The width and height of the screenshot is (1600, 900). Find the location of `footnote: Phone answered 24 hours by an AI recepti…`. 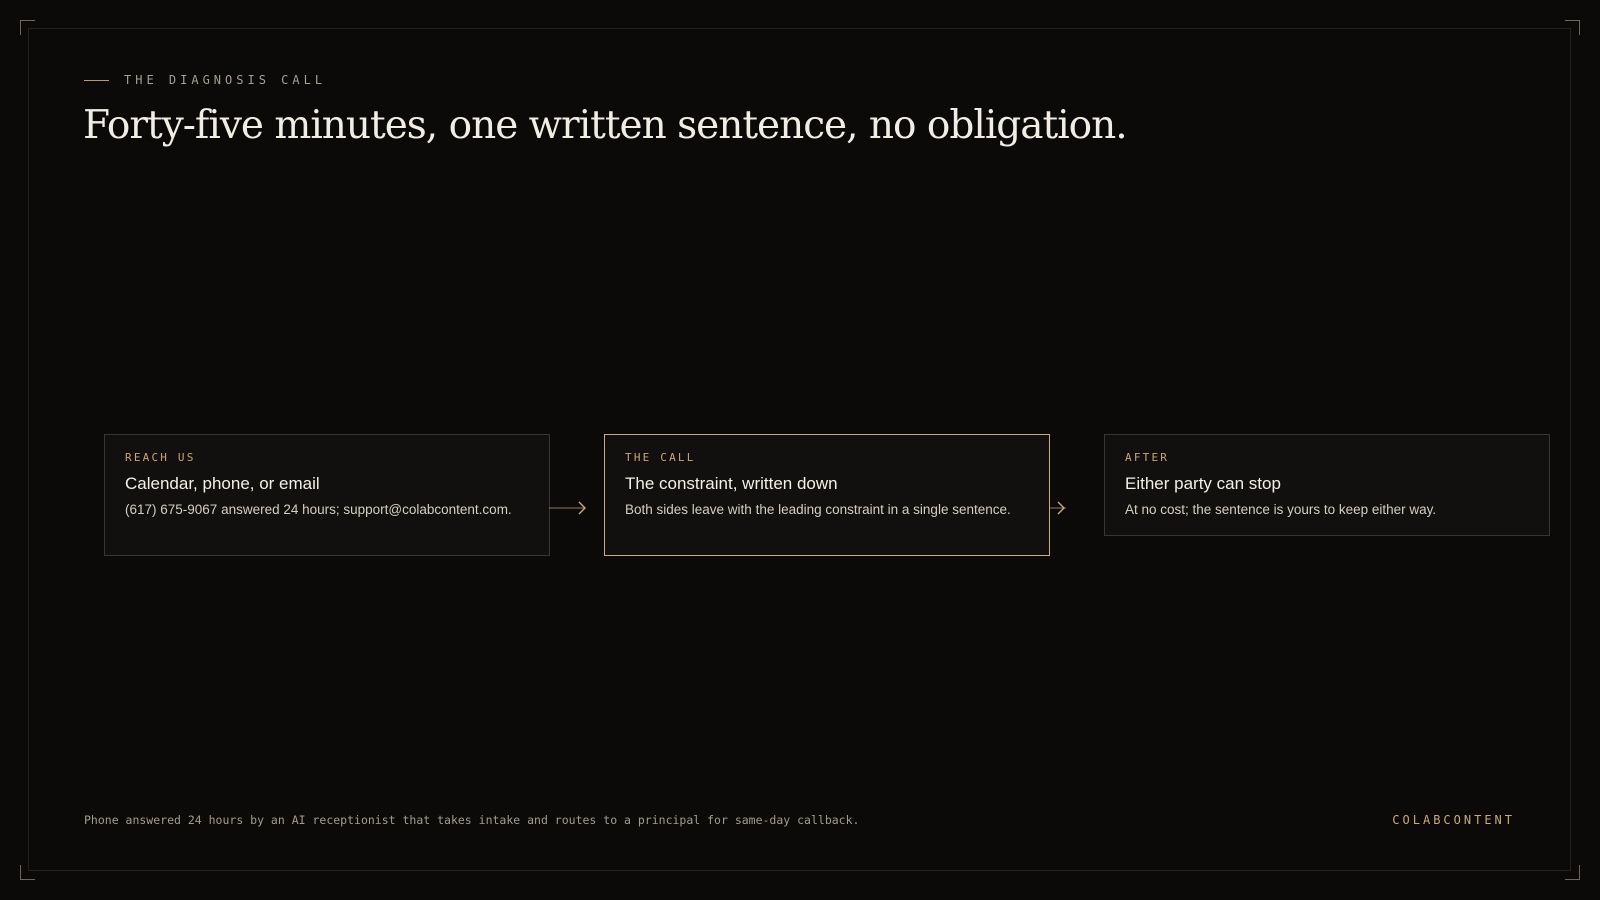

footnote: Phone answered 24 hours by an AI recepti… is located at coordinates (472, 820).